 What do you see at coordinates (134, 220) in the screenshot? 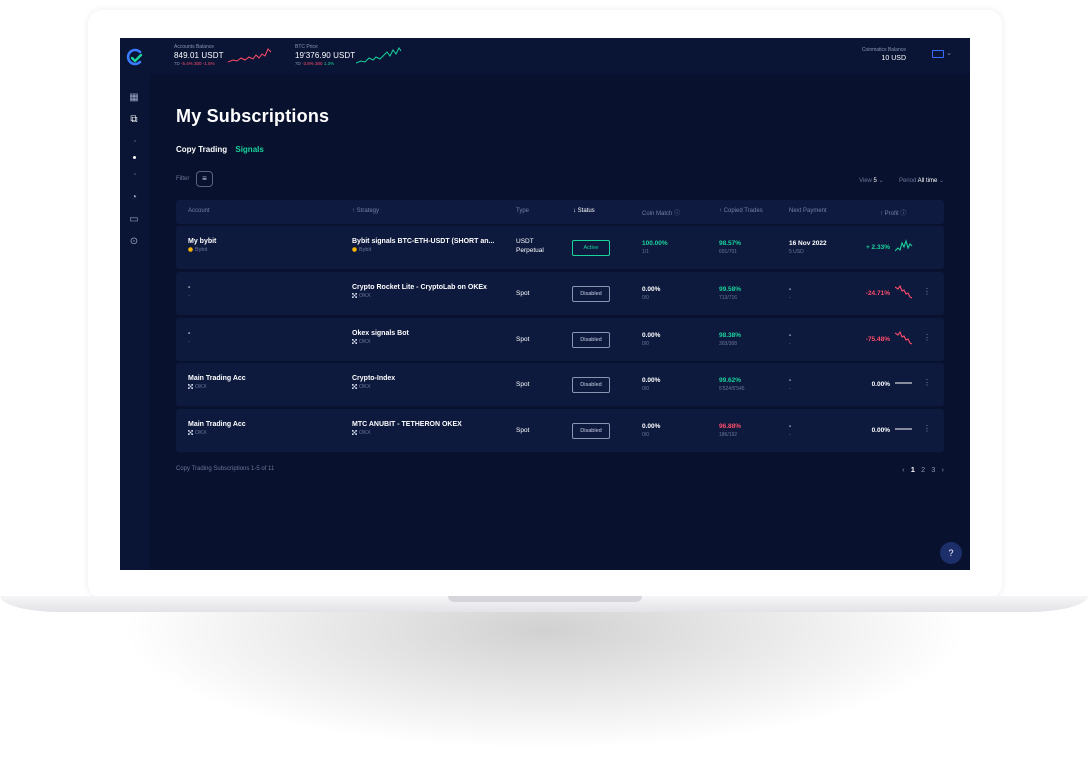
I see `wallet-icon: ▭` at bounding box center [134, 220].